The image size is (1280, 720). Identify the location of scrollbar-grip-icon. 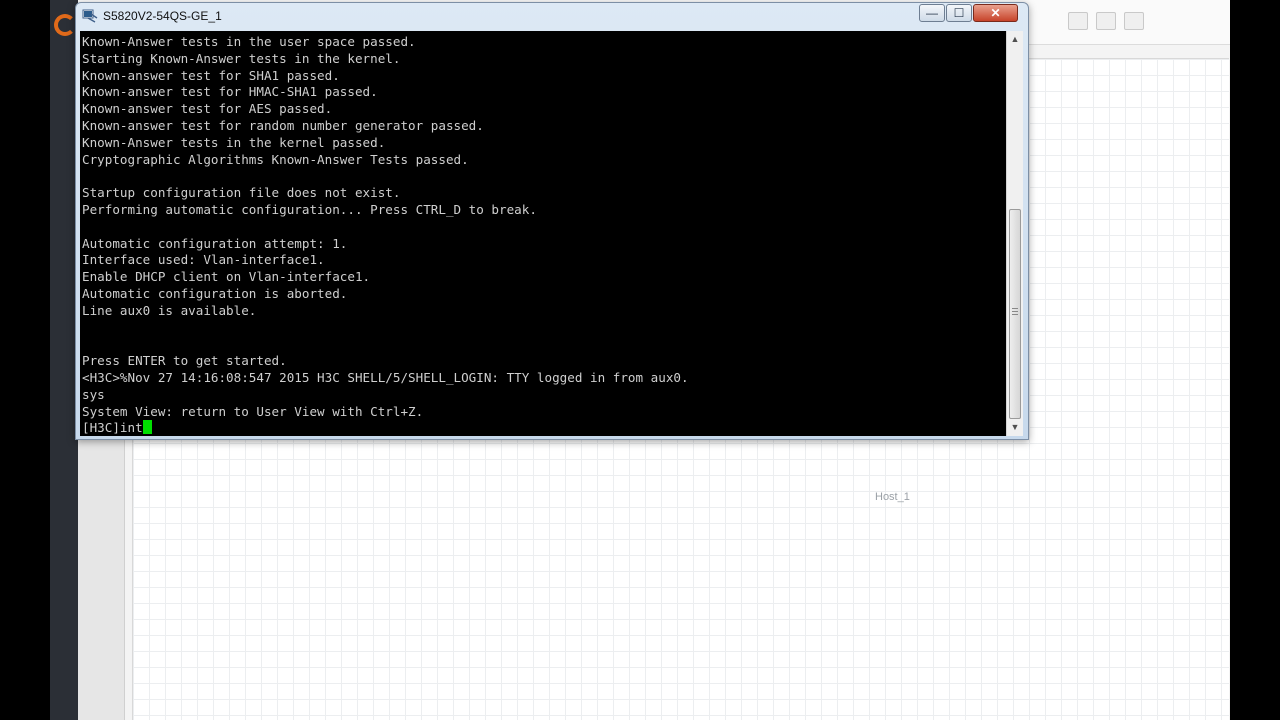
(1015, 311).